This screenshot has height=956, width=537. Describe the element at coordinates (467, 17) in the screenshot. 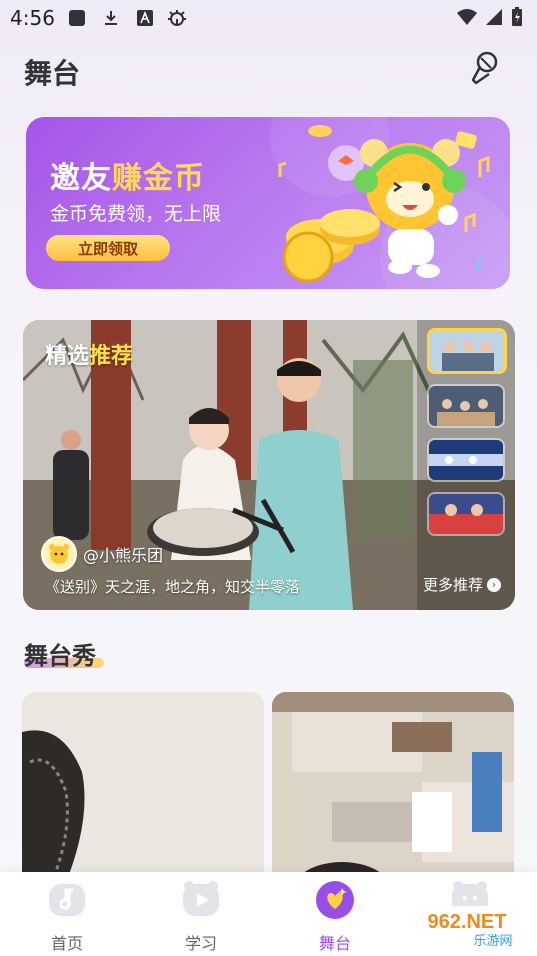

I see `wifi-icon` at that location.